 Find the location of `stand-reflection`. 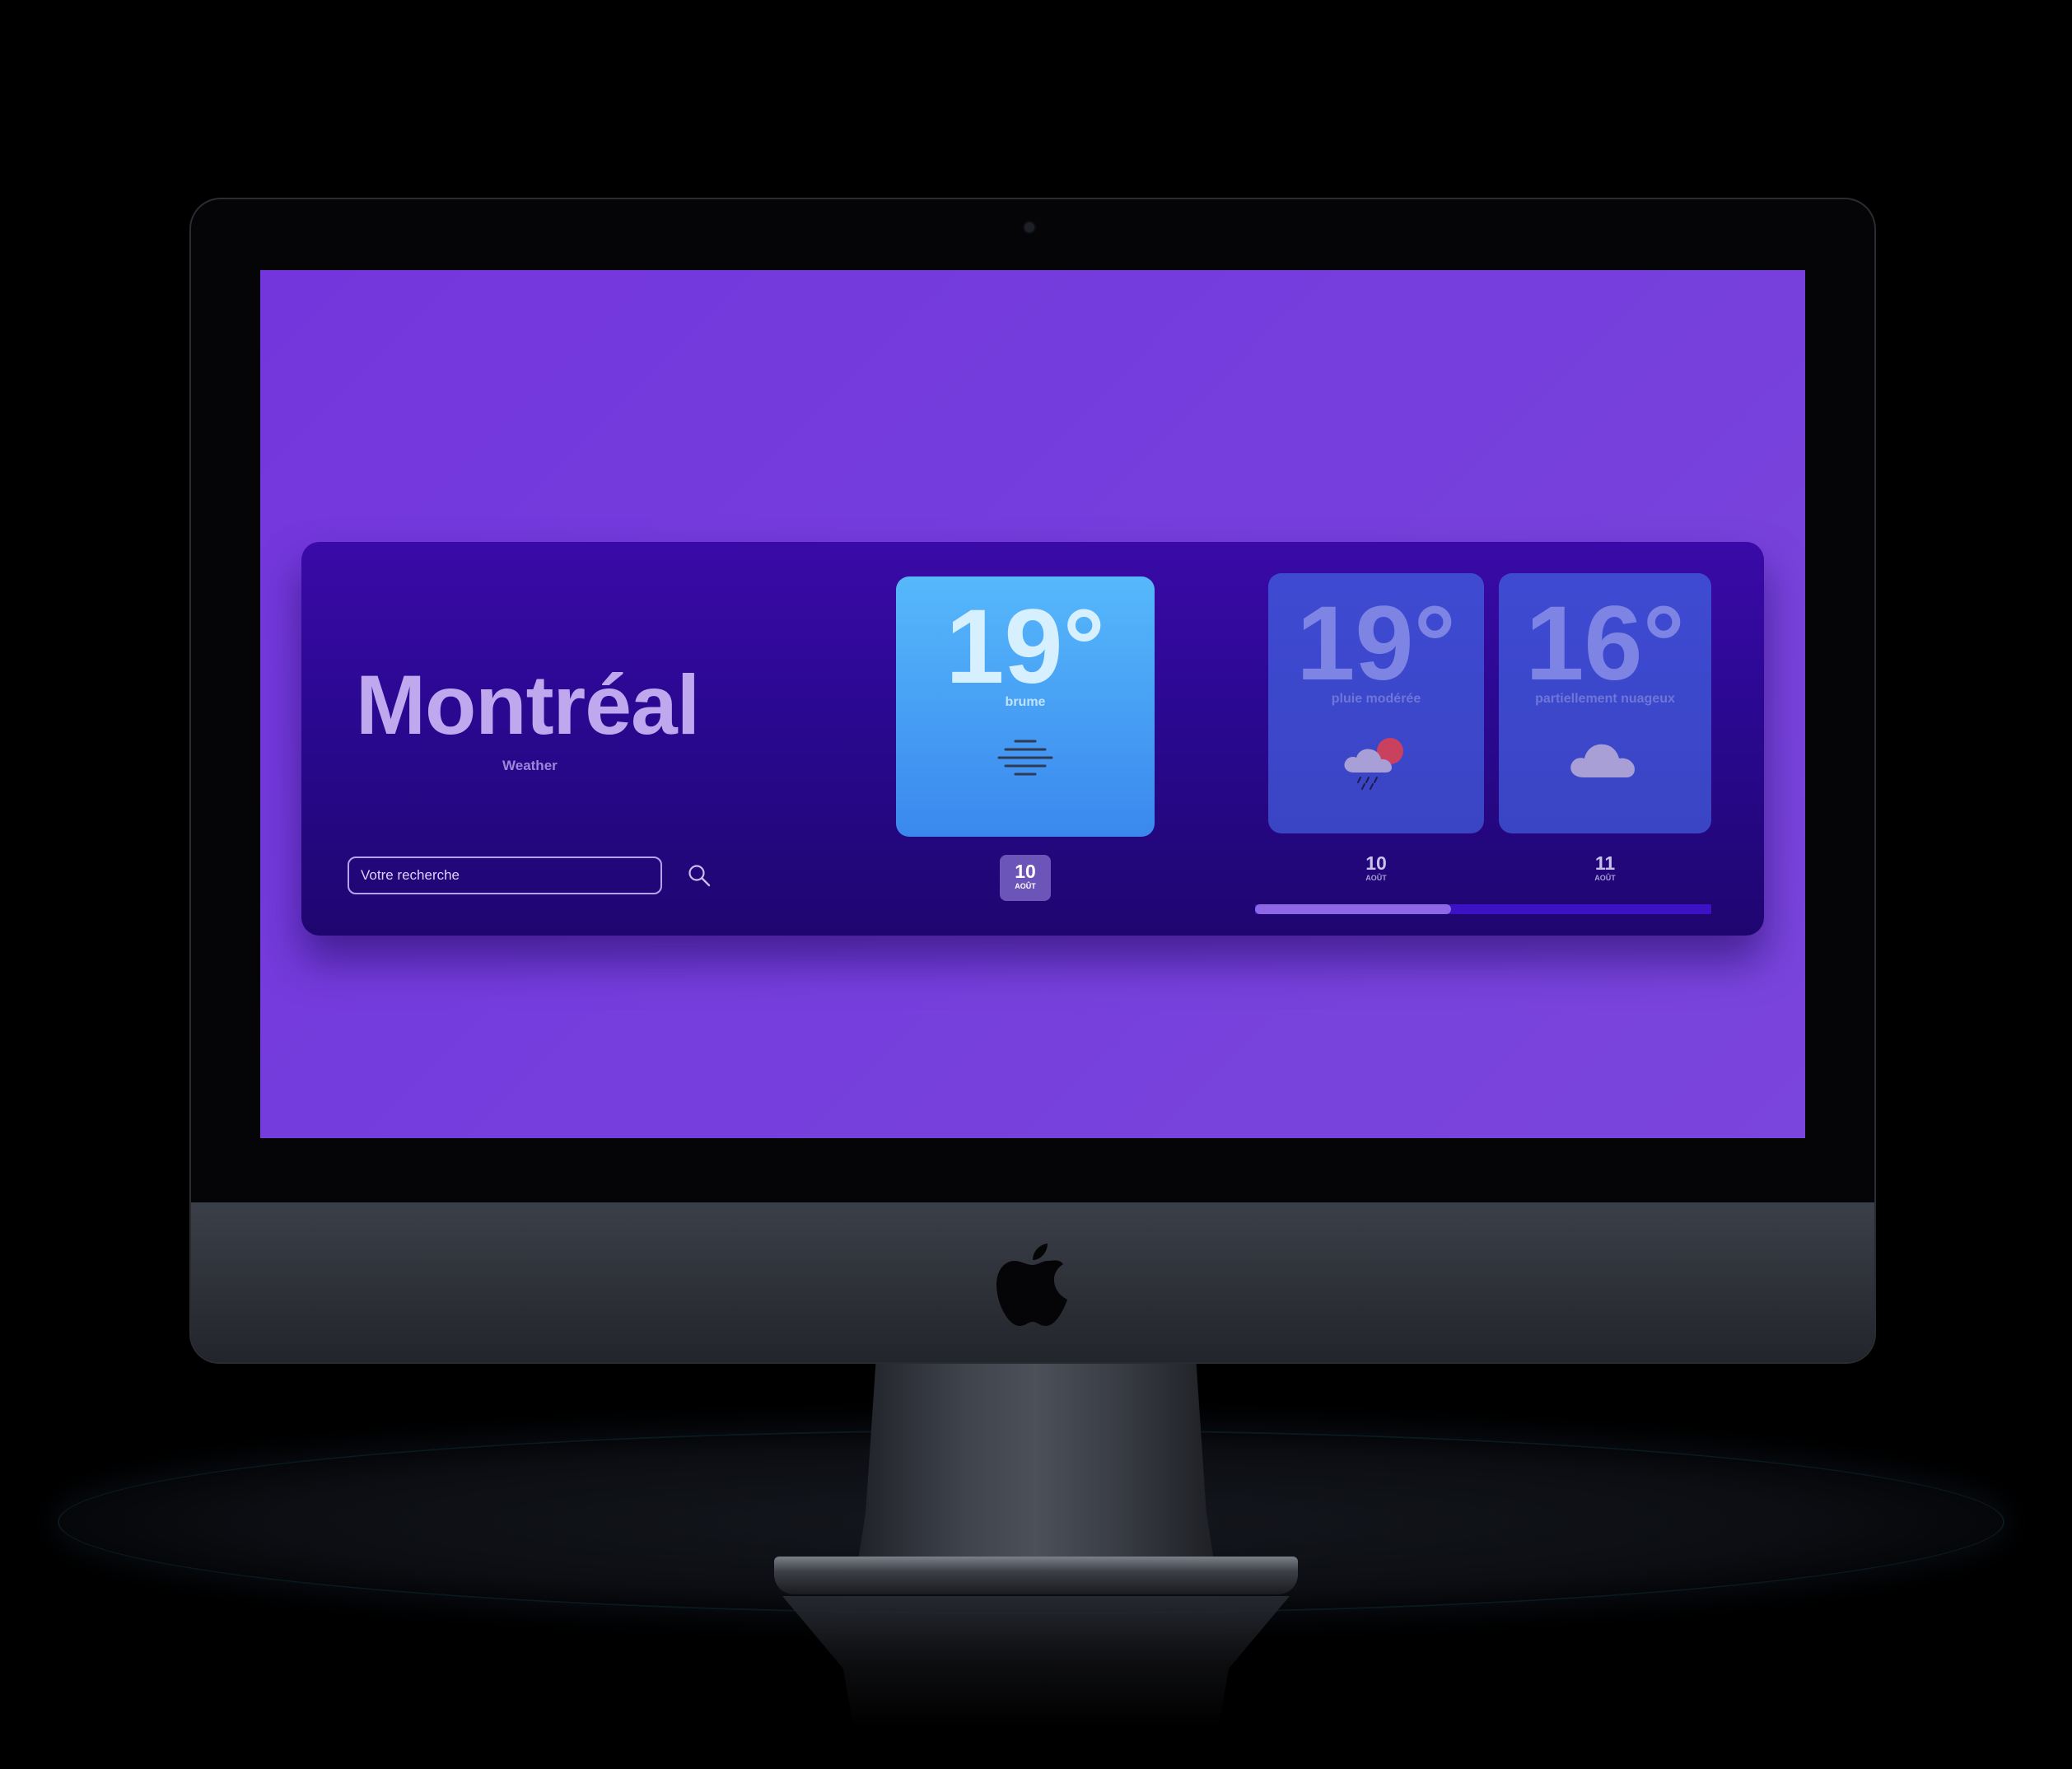

stand-reflection is located at coordinates (1036, 1662).